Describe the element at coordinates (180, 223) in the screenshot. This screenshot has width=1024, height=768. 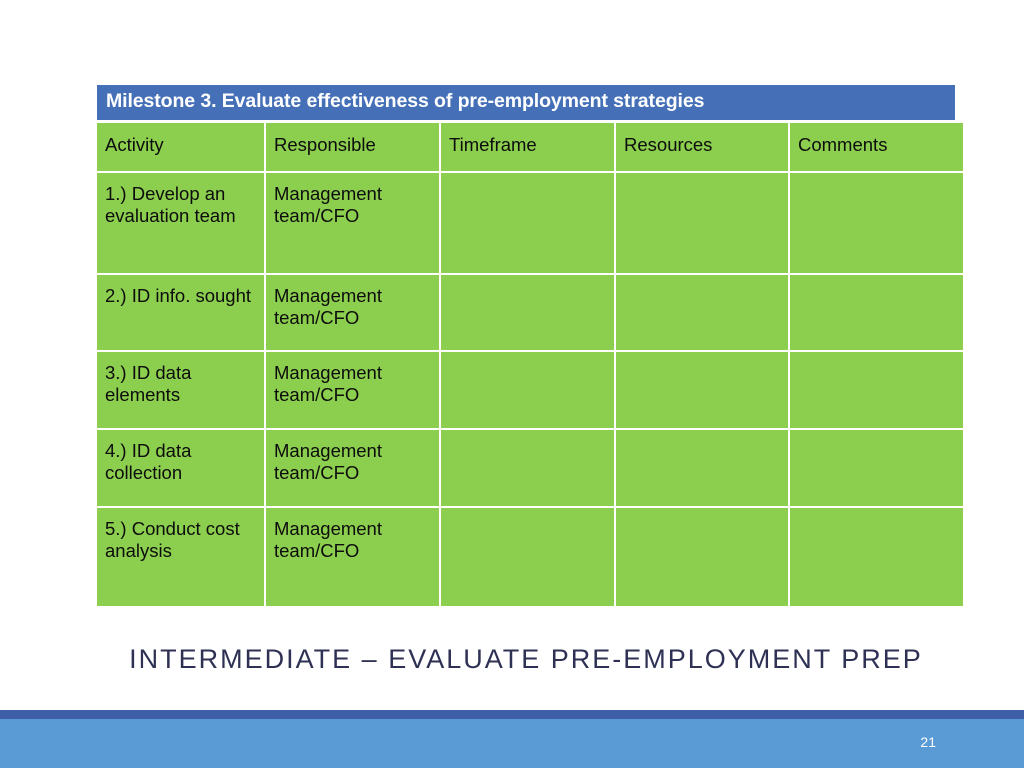
I see `cell-activity: 1.) Develop an evaluation team` at that location.